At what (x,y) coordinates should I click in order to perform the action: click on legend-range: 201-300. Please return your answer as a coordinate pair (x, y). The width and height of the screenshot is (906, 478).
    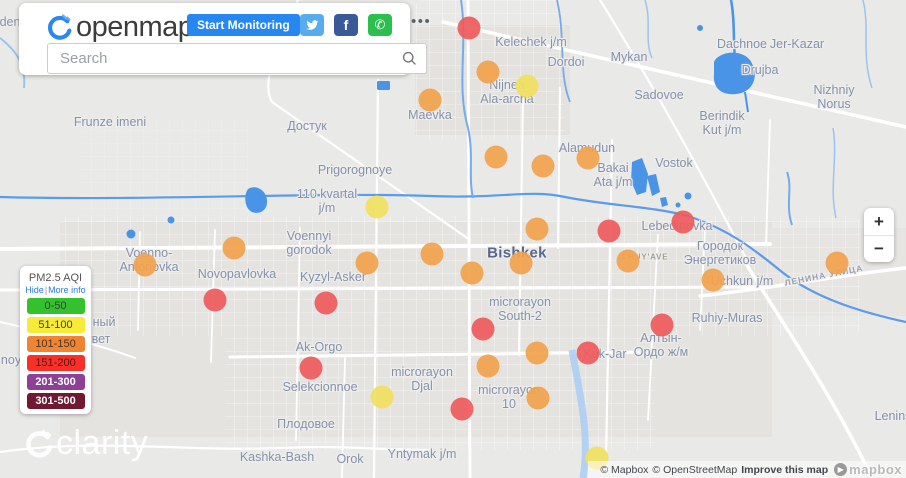
    Looking at the image, I should click on (55, 382).